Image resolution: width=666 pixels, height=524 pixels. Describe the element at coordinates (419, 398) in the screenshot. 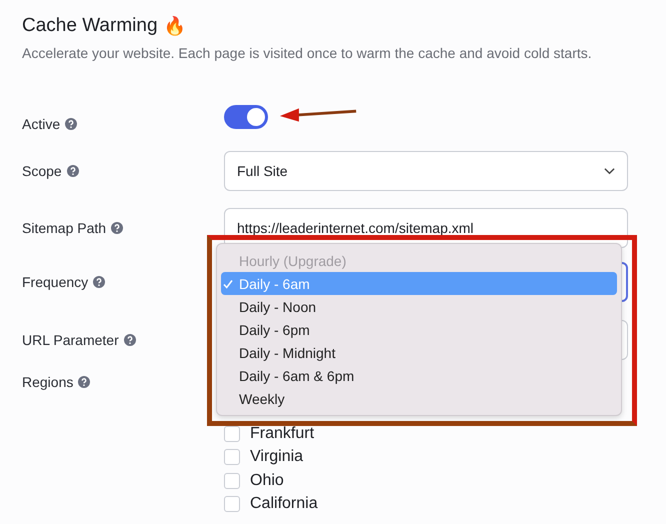

I see `dropdown-option: Weekly` at that location.